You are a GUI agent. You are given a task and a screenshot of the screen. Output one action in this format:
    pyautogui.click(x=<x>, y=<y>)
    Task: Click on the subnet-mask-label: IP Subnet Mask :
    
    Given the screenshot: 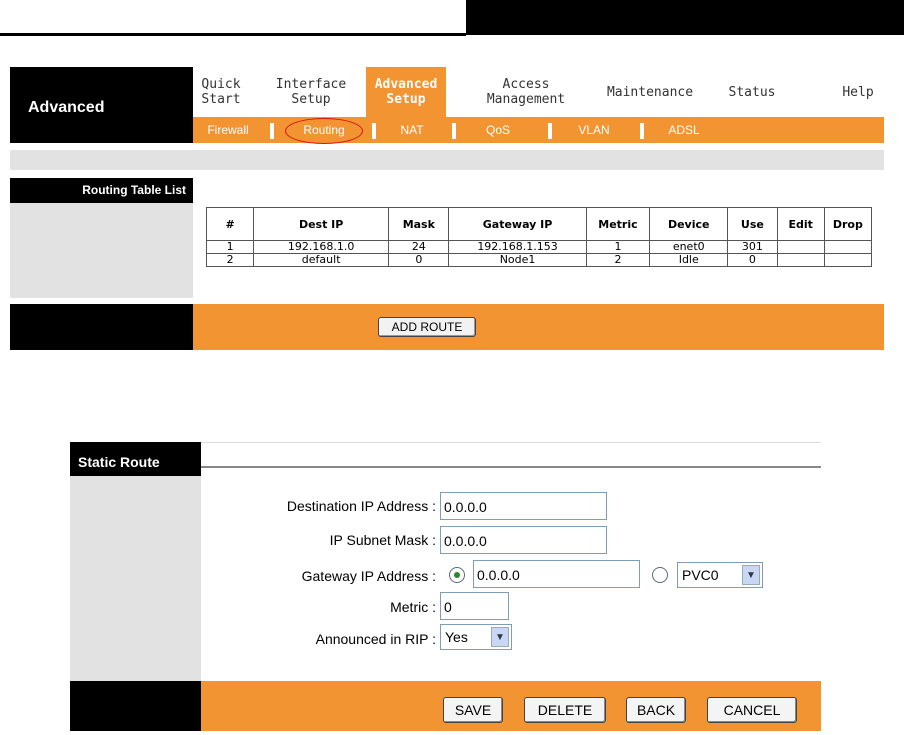 What is the action you would take?
    pyautogui.click(x=382, y=540)
    